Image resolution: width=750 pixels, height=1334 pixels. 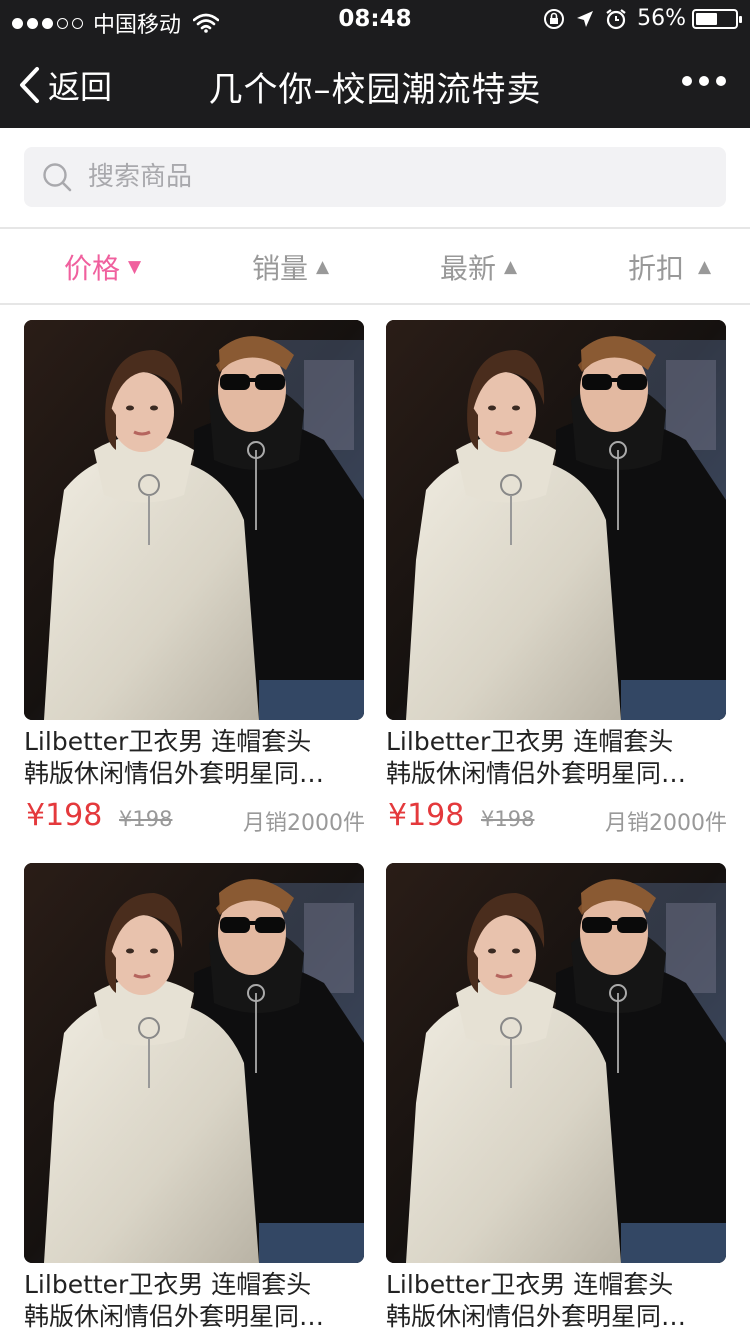 I want to click on sort-tab-label: 折扣, so click(x=656, y=268).